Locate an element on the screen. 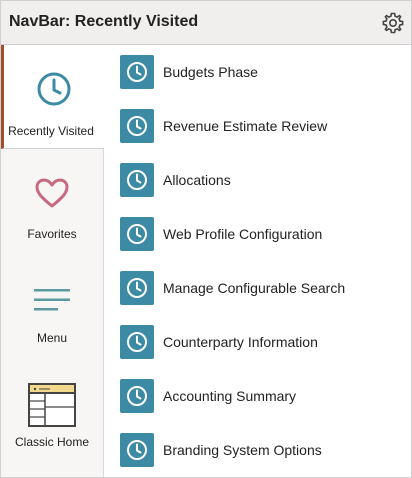  list-item: Counterparty Information is located at coordinates (257, 342).